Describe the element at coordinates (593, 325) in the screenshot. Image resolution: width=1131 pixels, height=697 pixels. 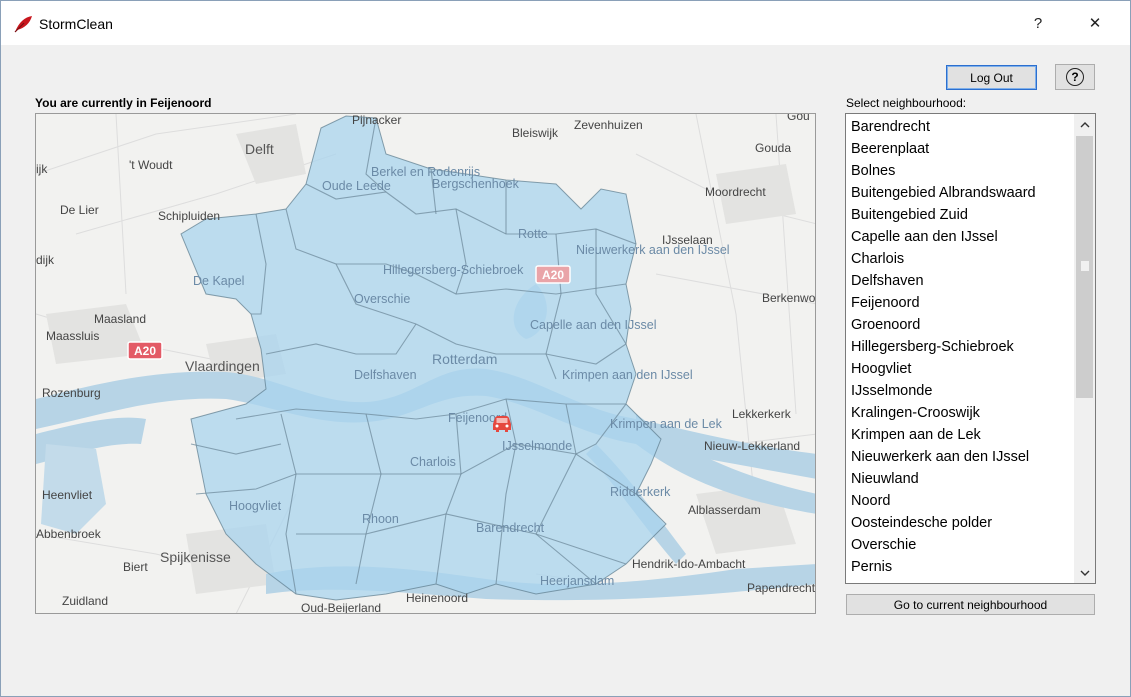
I see `neighbourhood-label: Capelle aan den IJssel` at that location.